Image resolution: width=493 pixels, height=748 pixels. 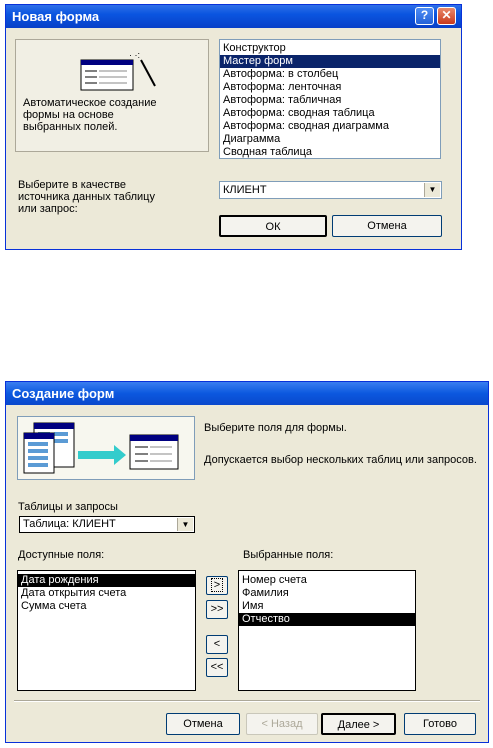 What do you see at coordinates (247, 701) in the screenshot?
I see `divider` at bounding box center [247, 701].